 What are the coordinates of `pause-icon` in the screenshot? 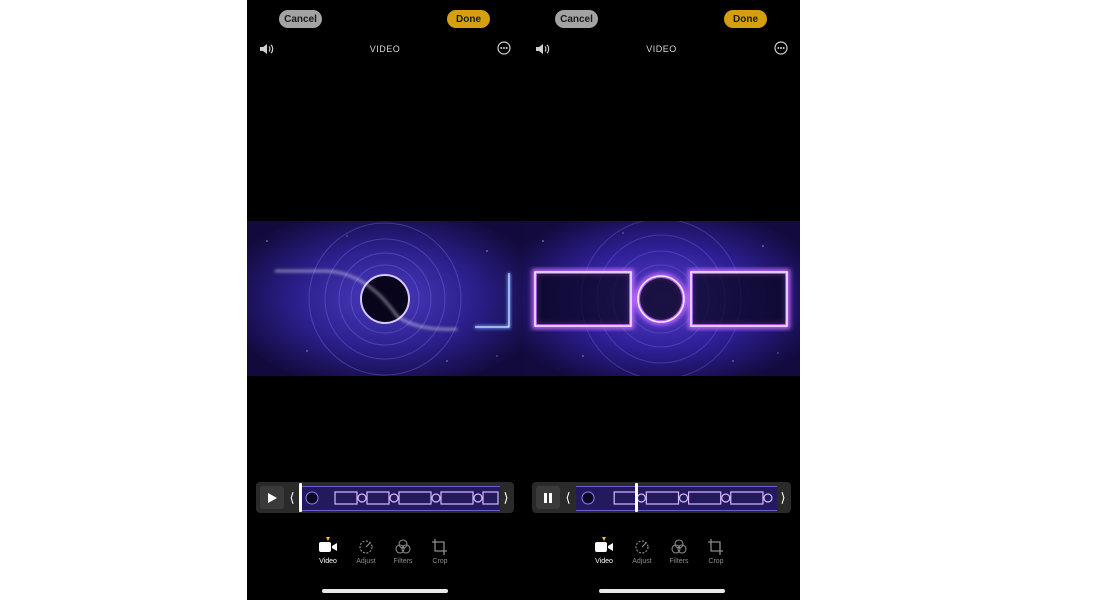 It's located at (548, 497).